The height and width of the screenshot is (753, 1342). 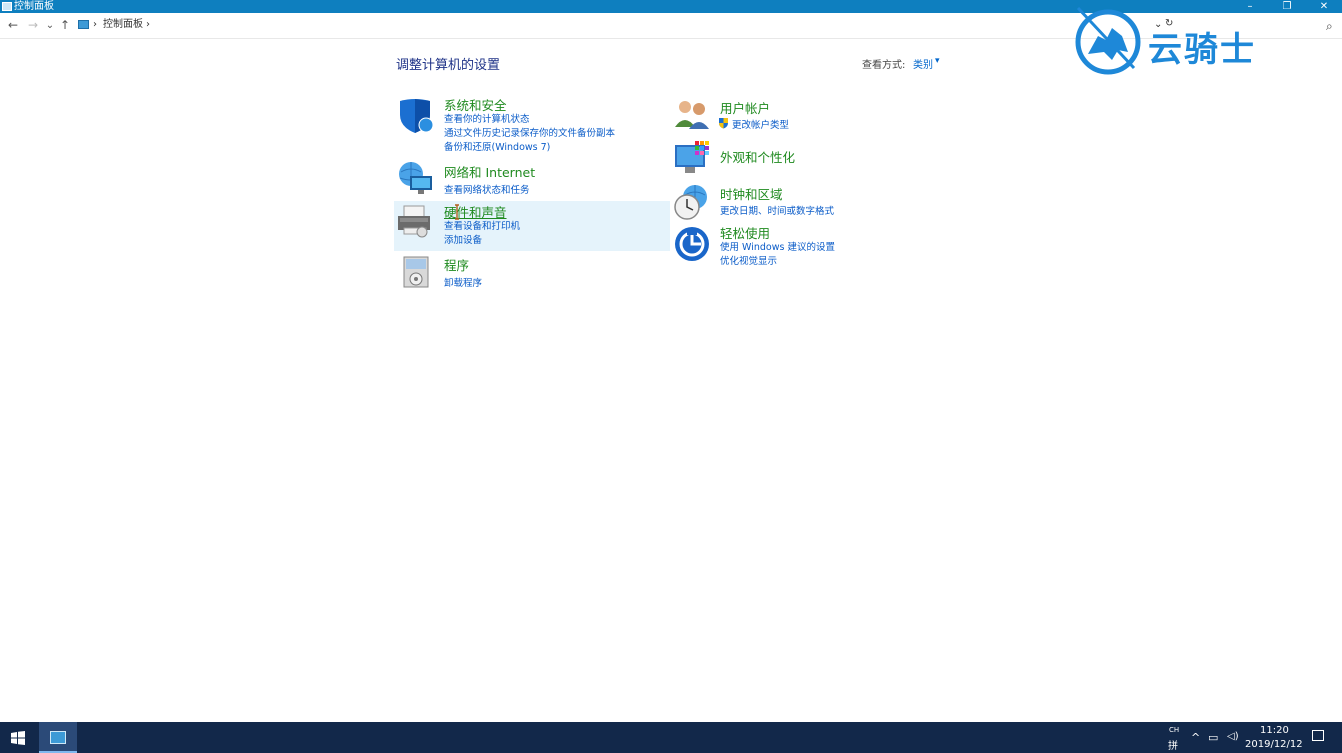 I want to click on ime-language-indicator: CH, so click(x=1174, y=730).